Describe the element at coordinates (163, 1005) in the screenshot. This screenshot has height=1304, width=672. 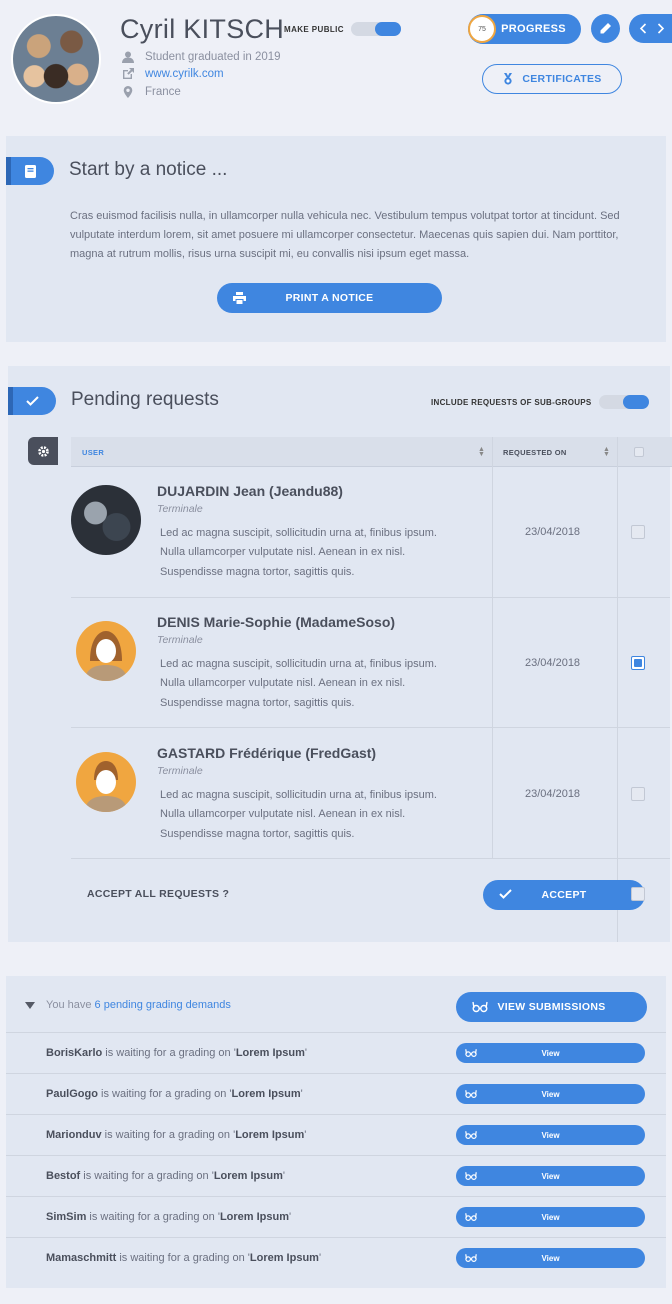
I see `pending-grading-link: 6 pending grading demands` at that location.